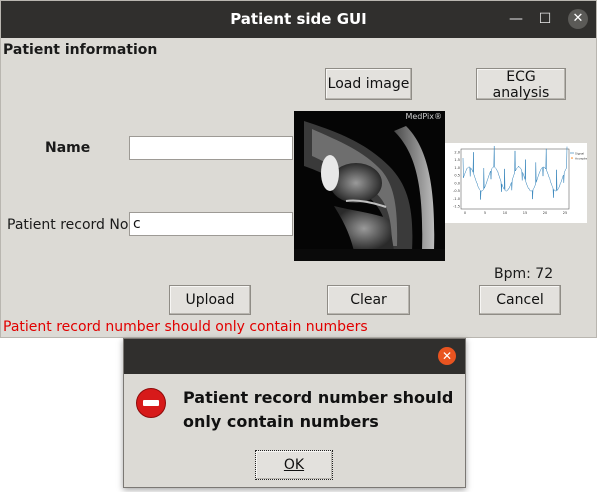 The width and height of the screenshot is (600, 492). Describe the element at coordinates (516, 19) in the screenshot. I see `minimize-icon: —` at that location.